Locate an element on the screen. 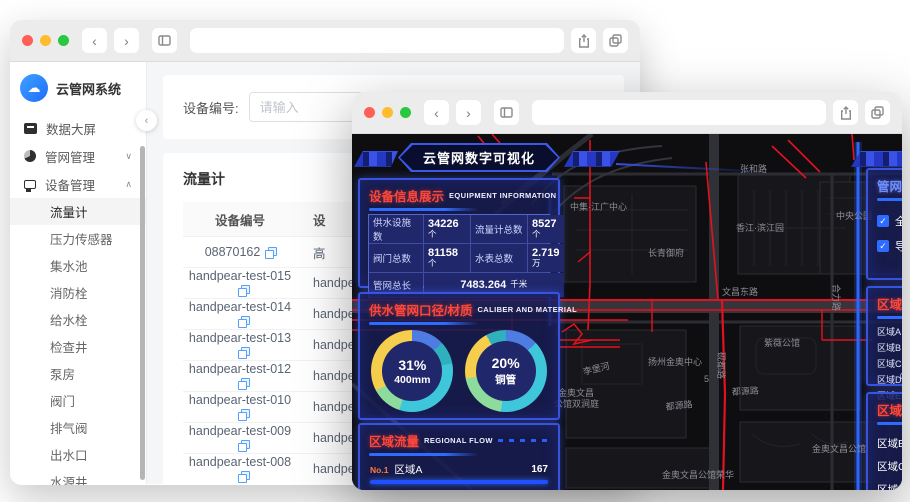 Image resolution: width=910 pixels, height=502 pixels. map-zoom-digit: 5 is located at coordinates (706, 379).